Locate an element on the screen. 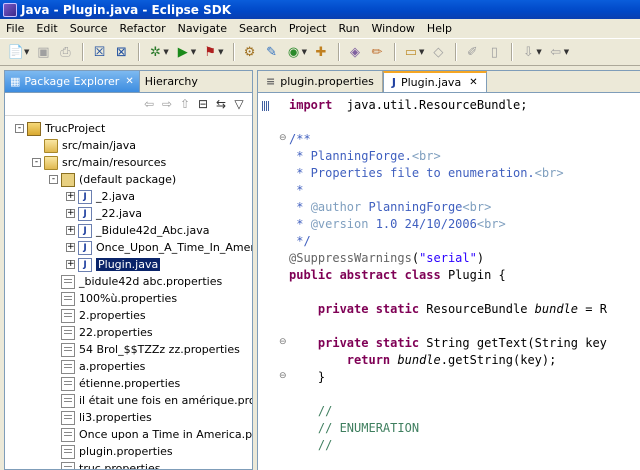  tab-package-explorer: ▦ Package Explorer ✕ is located at coordinates (72, 81).